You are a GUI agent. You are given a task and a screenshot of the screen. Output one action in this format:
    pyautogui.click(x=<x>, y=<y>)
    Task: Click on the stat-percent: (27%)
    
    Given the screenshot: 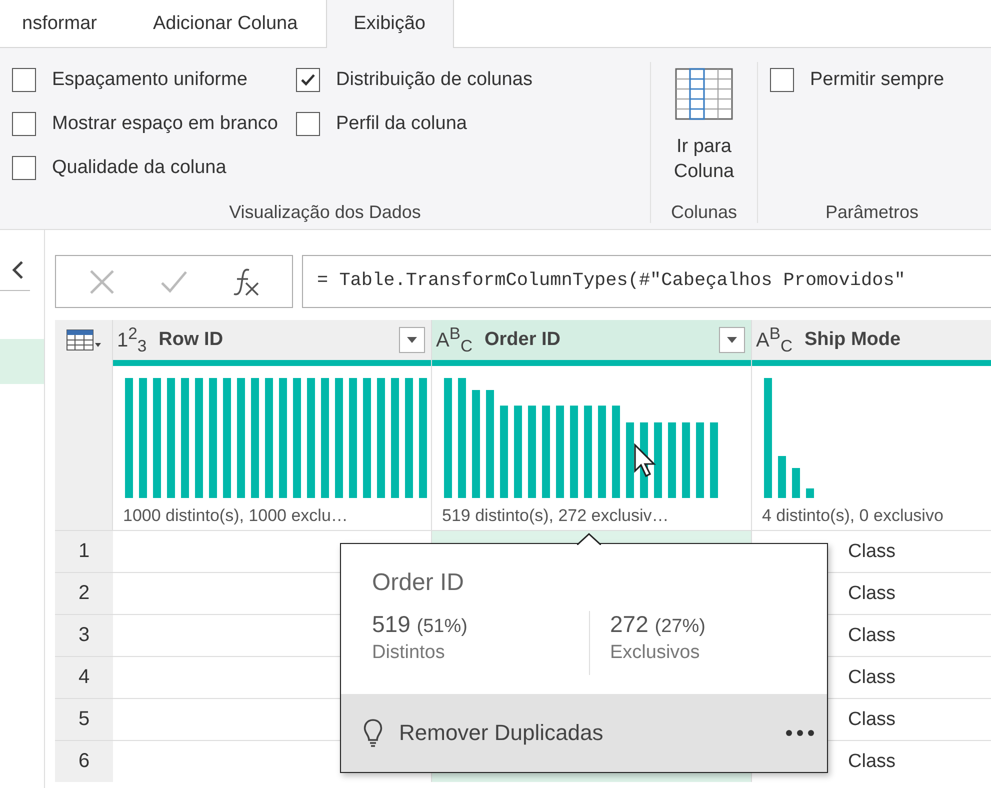 What is the action you would take?
    pyautogui.click(x=680, y=626)
    